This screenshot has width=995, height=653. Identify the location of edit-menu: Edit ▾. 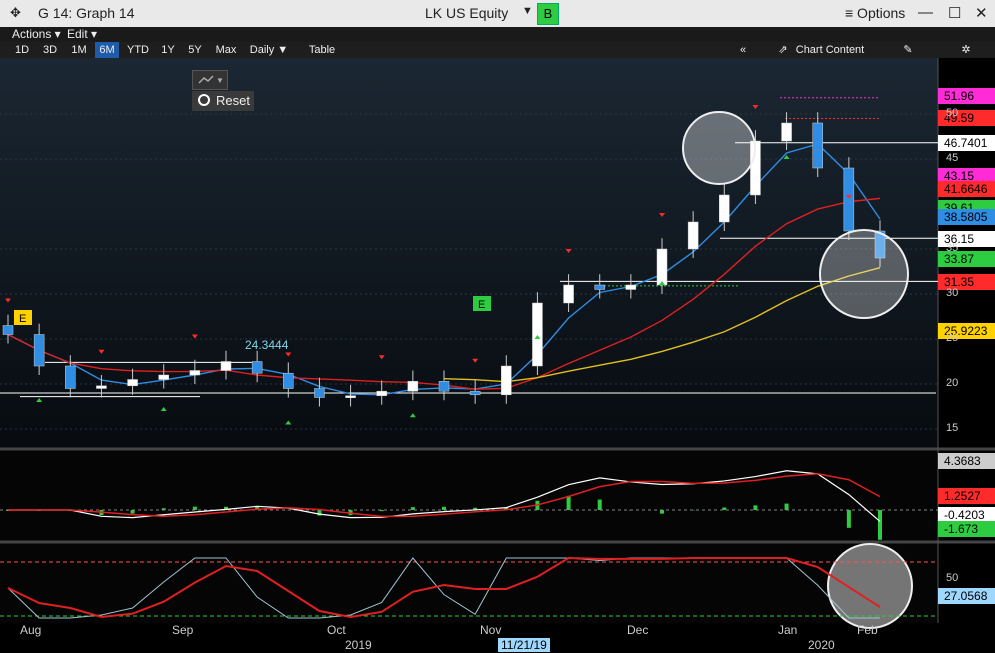
(82, 34).